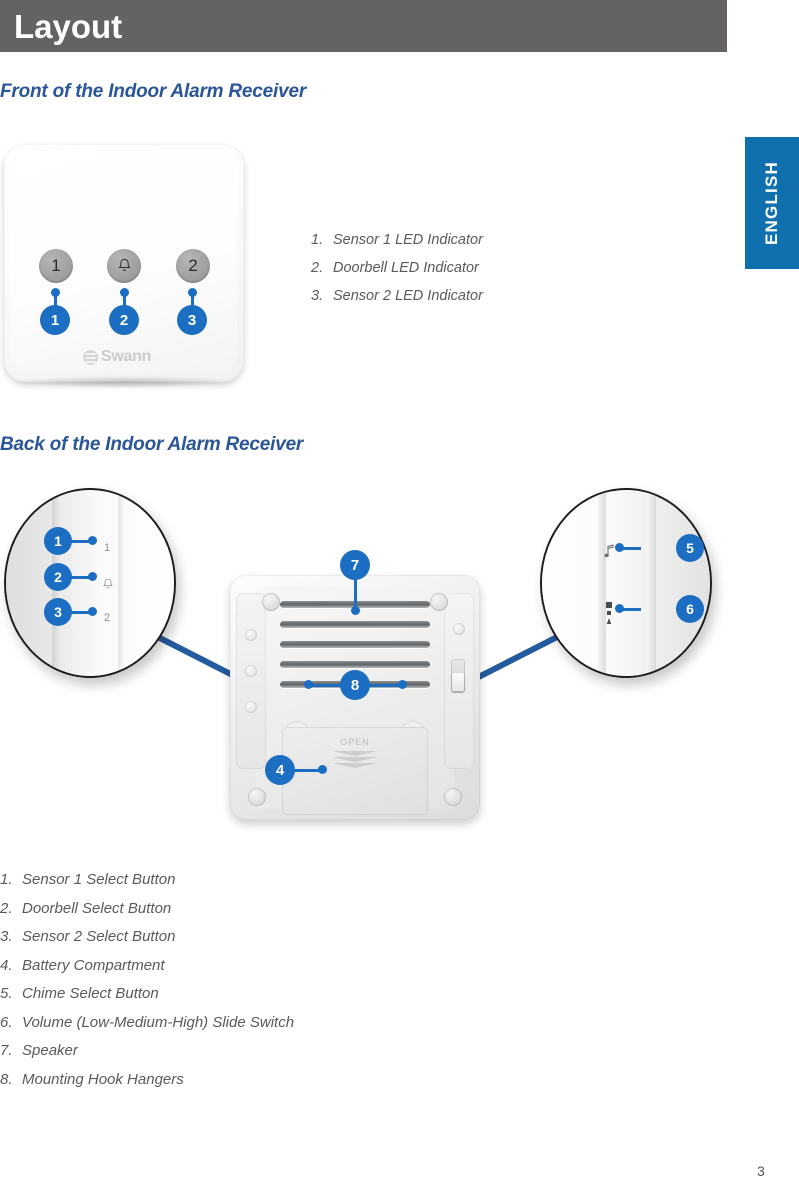 This screenshot has width=799, height=1184. What do you see at coordinates (68, 26) in the screenshot?
I see `page-title: Layout` at bounding box center [68, 26].